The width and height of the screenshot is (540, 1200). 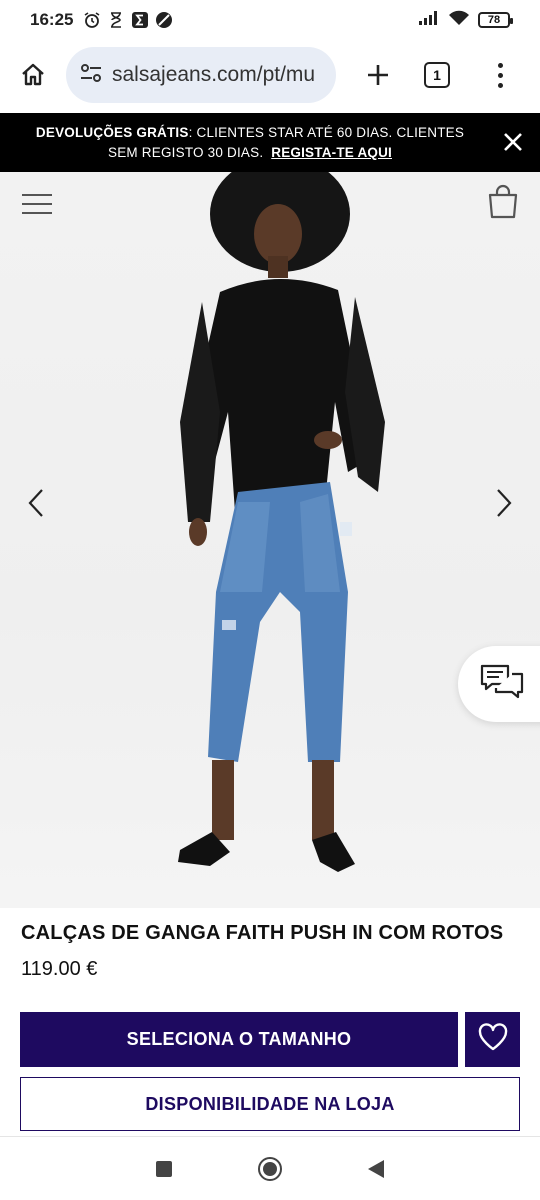 I want to click on product-price: 119.00 €, so click(x=59, y=969).